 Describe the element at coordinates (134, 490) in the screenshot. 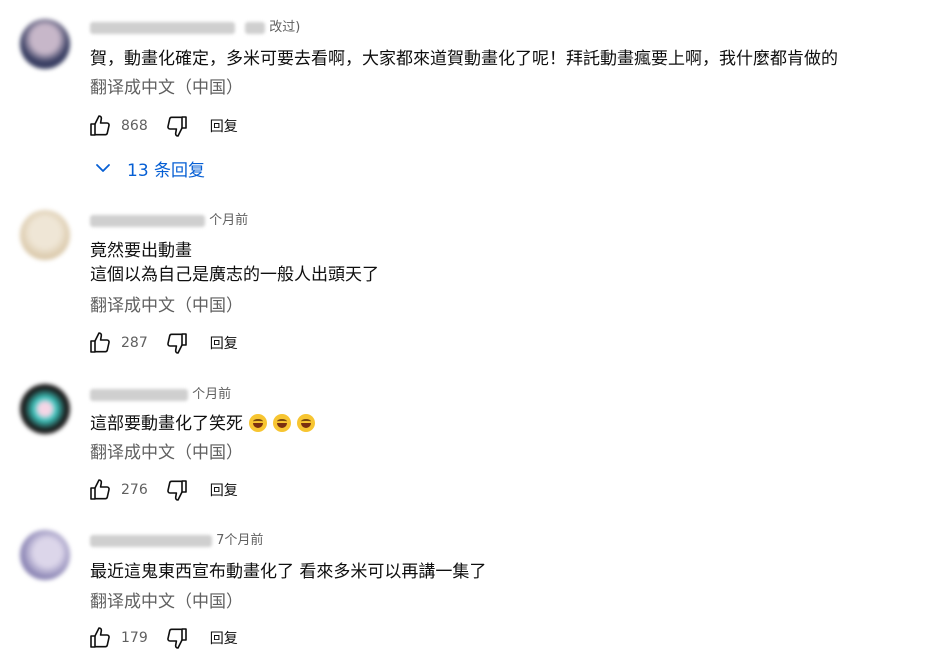

I see `like-count: 276` at that location.